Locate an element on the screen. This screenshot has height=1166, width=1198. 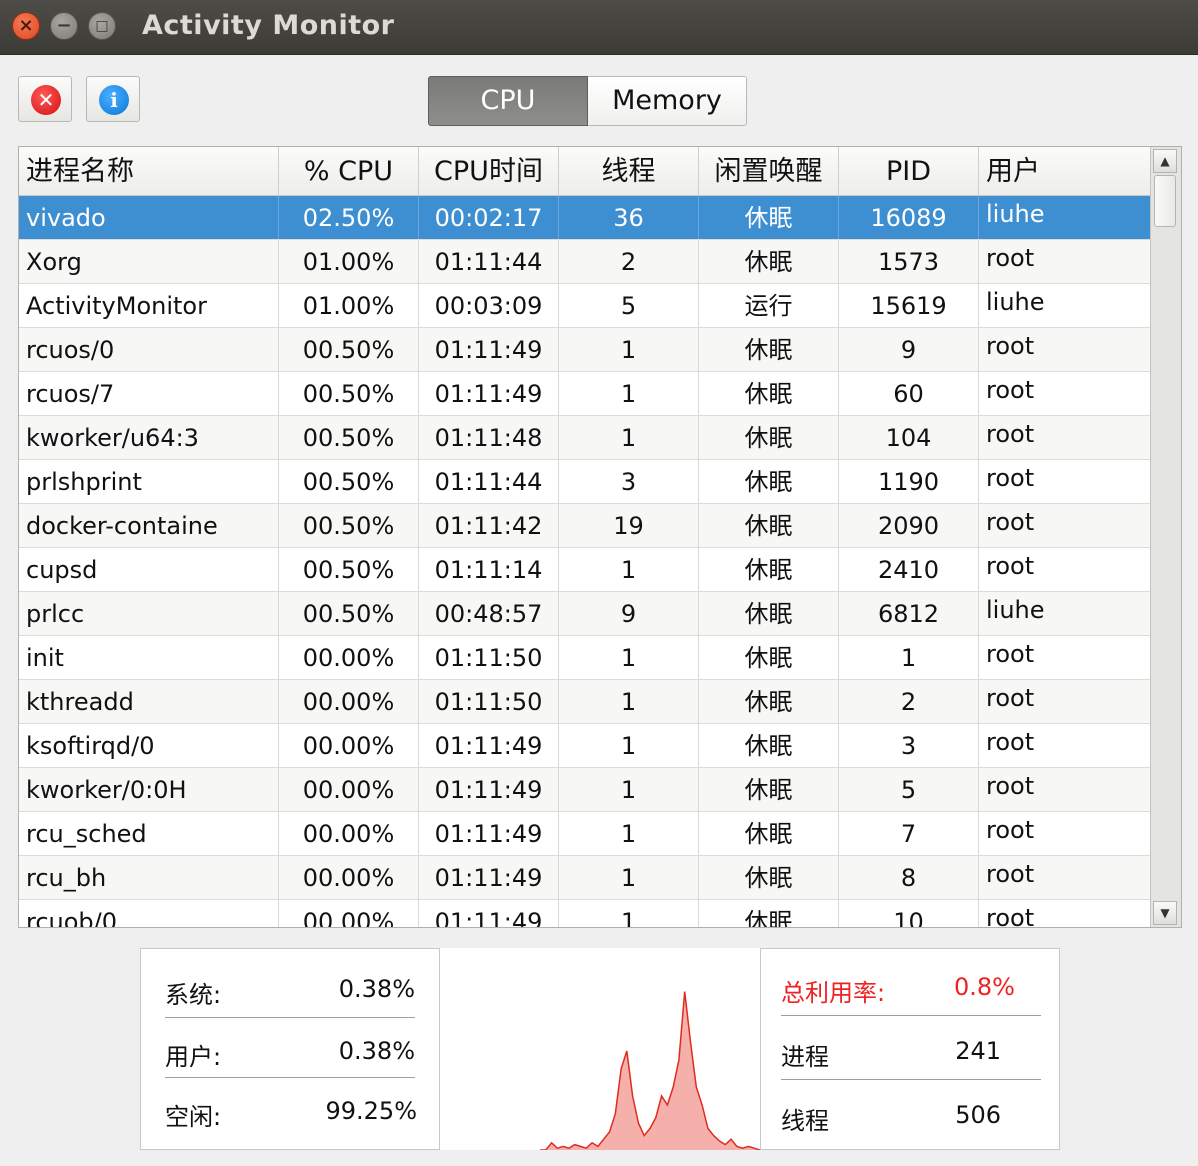
cell-cpu-percent: 02.50% is located at coordinates (349, 217).